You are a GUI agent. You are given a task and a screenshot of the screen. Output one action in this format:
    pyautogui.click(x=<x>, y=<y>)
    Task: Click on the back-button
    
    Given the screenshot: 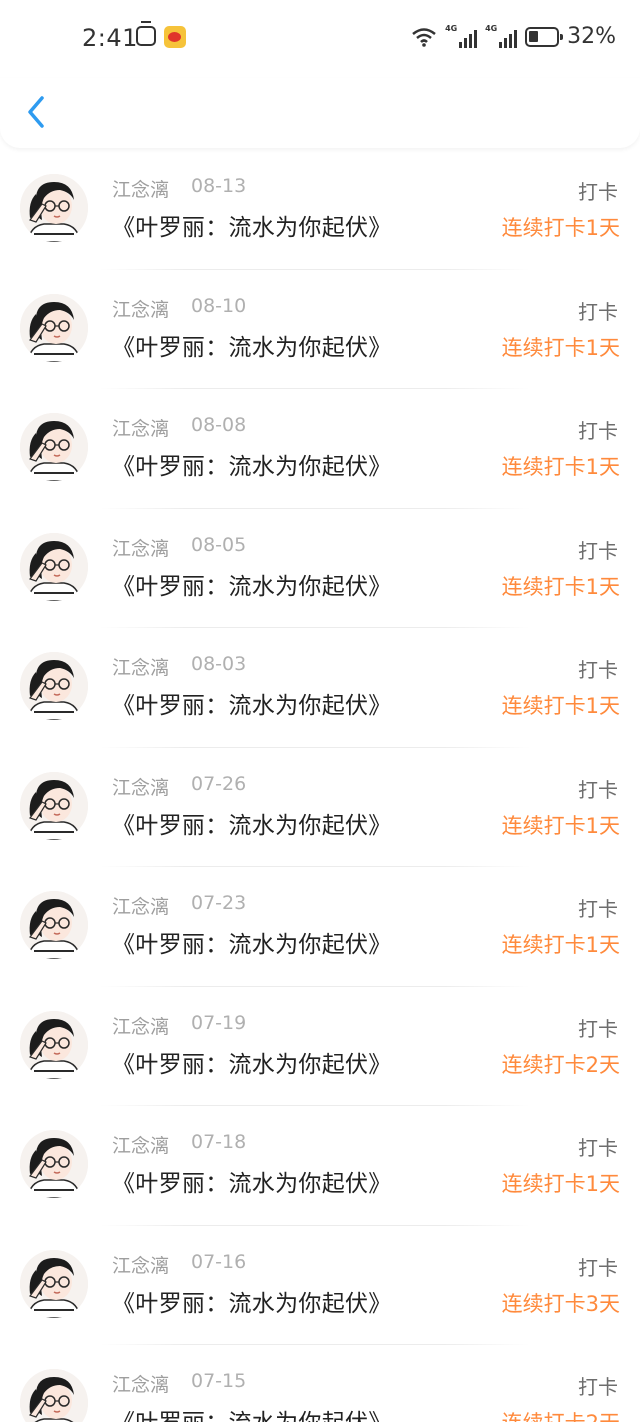 What is the action you would take?
    pyautogui.click(x=37, y=112)
    